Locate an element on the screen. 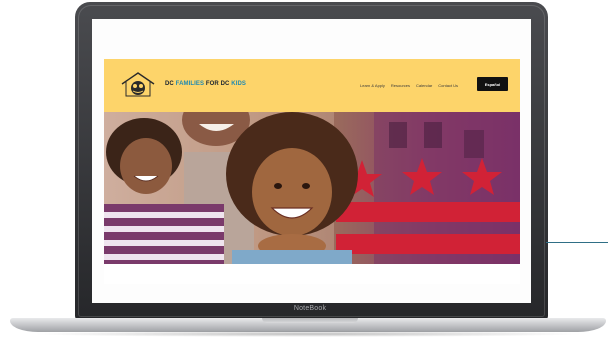 This screenshot has width=610, height=341. page-below-hero is located at coordinates (312, 274).